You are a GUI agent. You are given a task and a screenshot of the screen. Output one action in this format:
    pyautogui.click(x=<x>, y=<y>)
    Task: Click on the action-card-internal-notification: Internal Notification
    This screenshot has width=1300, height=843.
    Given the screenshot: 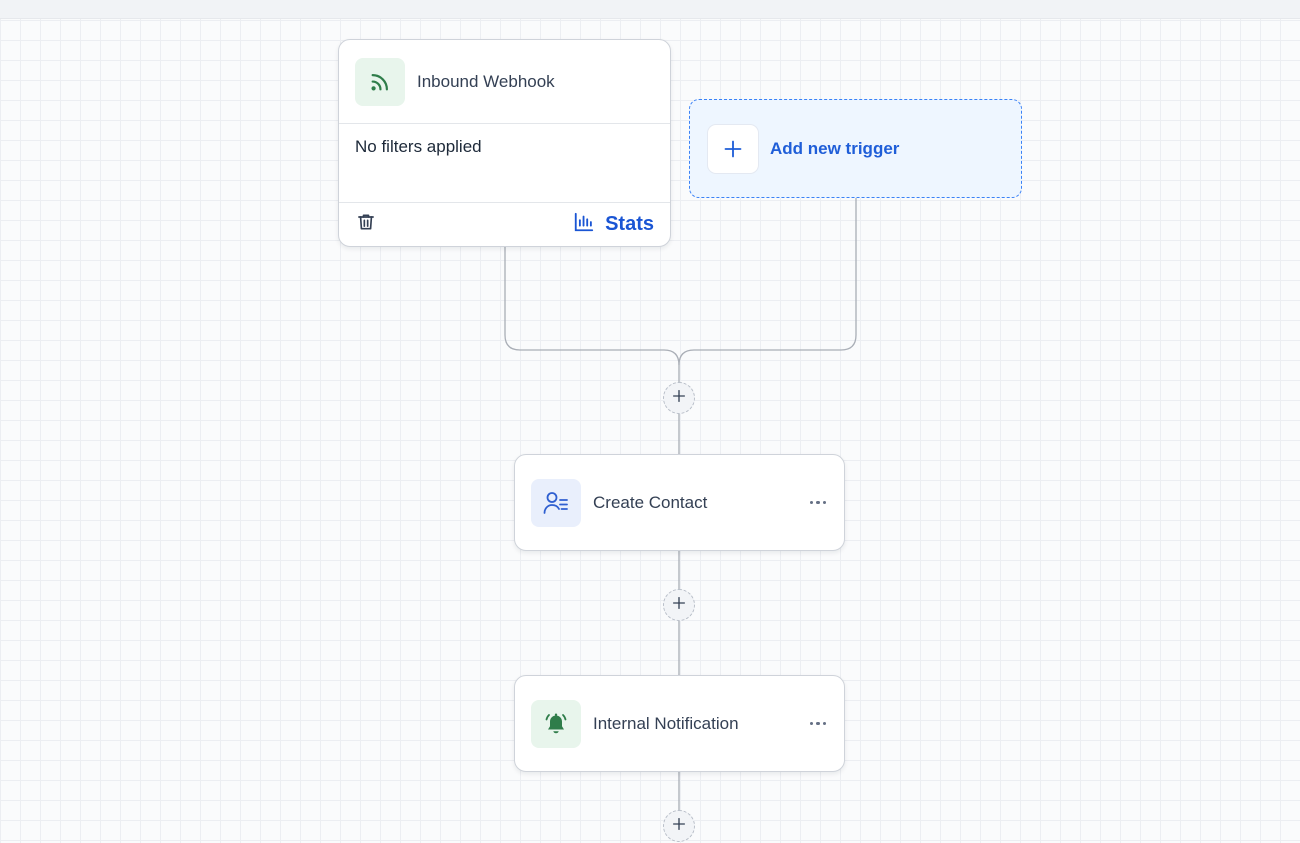 What is the action you would take?
    pyautogui.click(x=679, y=723)
    